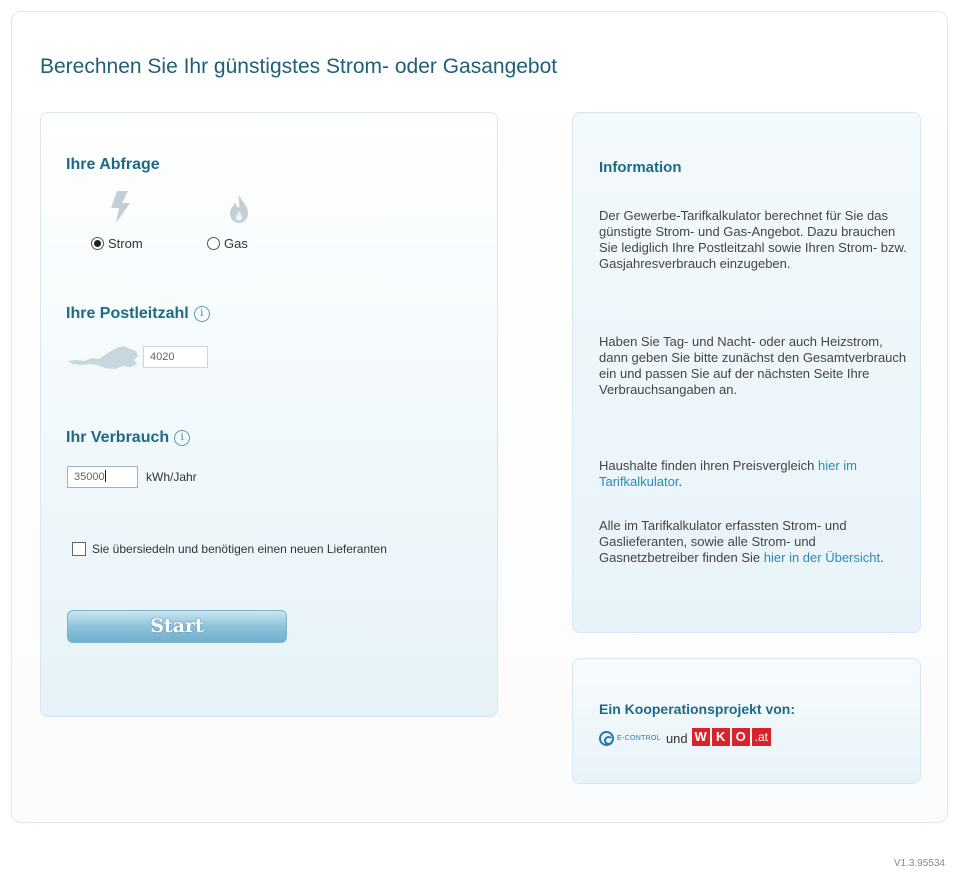 This screenshot has width=963, height=872. I want to click on consumption-heading: Ihr Verbrauch i, so click(128, 438).